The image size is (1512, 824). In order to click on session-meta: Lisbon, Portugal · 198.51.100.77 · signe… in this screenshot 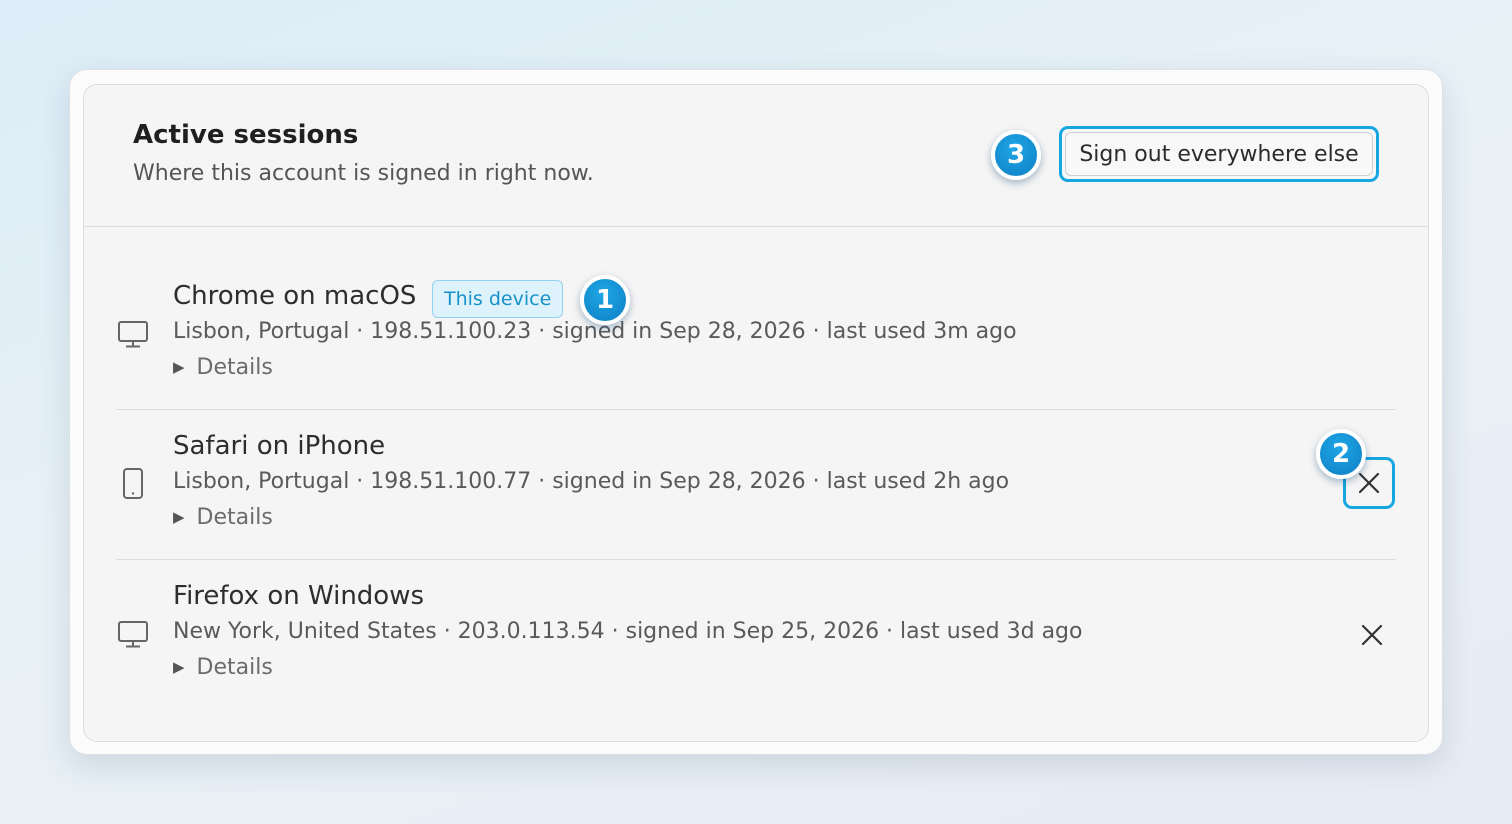, I will do `click(591, 481)`.